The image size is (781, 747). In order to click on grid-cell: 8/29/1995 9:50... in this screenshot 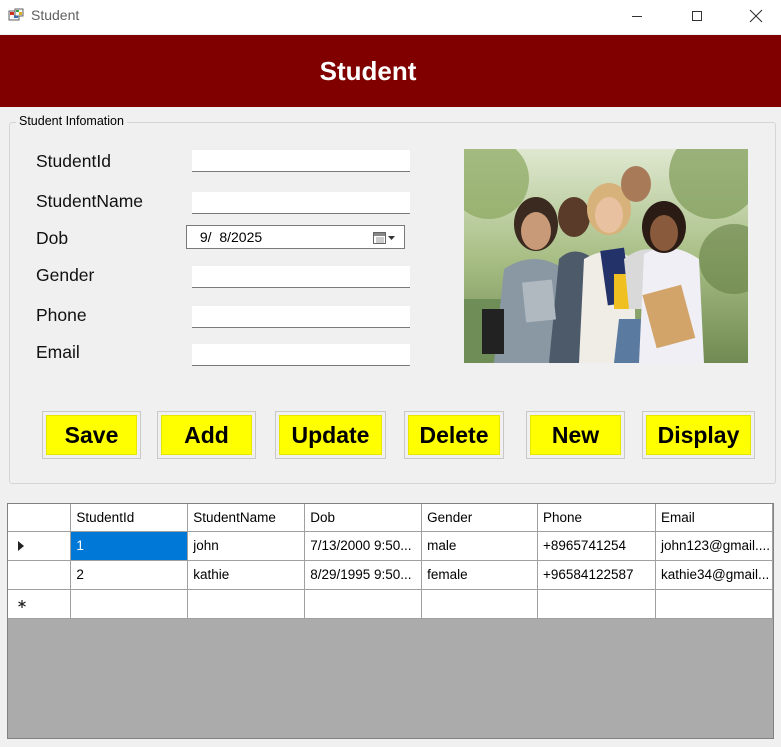, I will do `click(363, 574)`.